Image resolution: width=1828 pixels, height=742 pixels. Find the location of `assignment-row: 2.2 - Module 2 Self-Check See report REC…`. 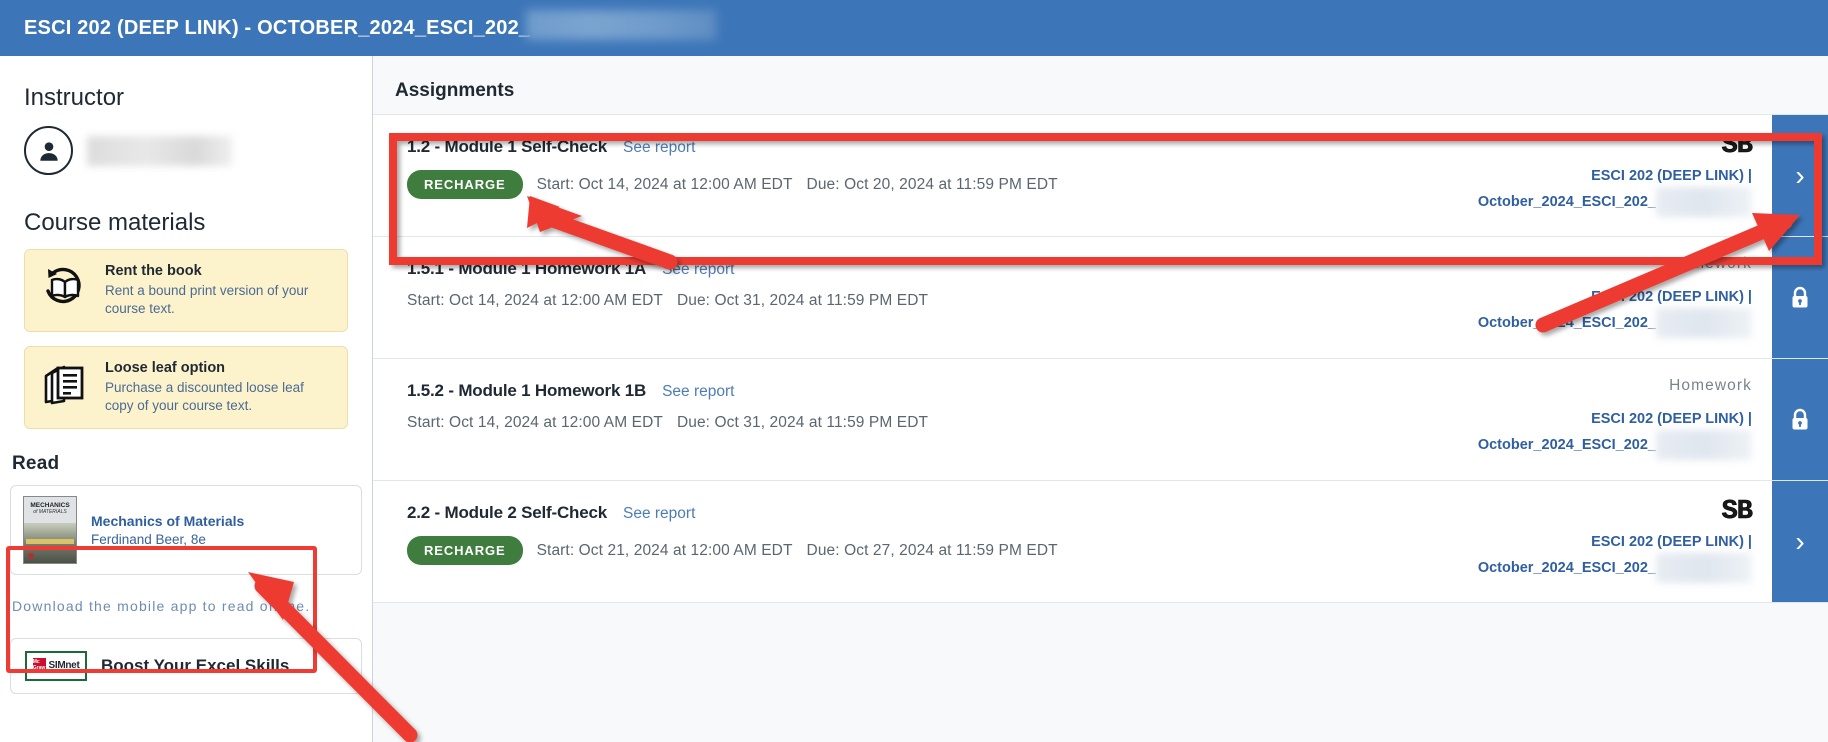

assignment-row: 2.2 - Module 2 Self-Check See report REC… is located at coordinates (1100, 542).